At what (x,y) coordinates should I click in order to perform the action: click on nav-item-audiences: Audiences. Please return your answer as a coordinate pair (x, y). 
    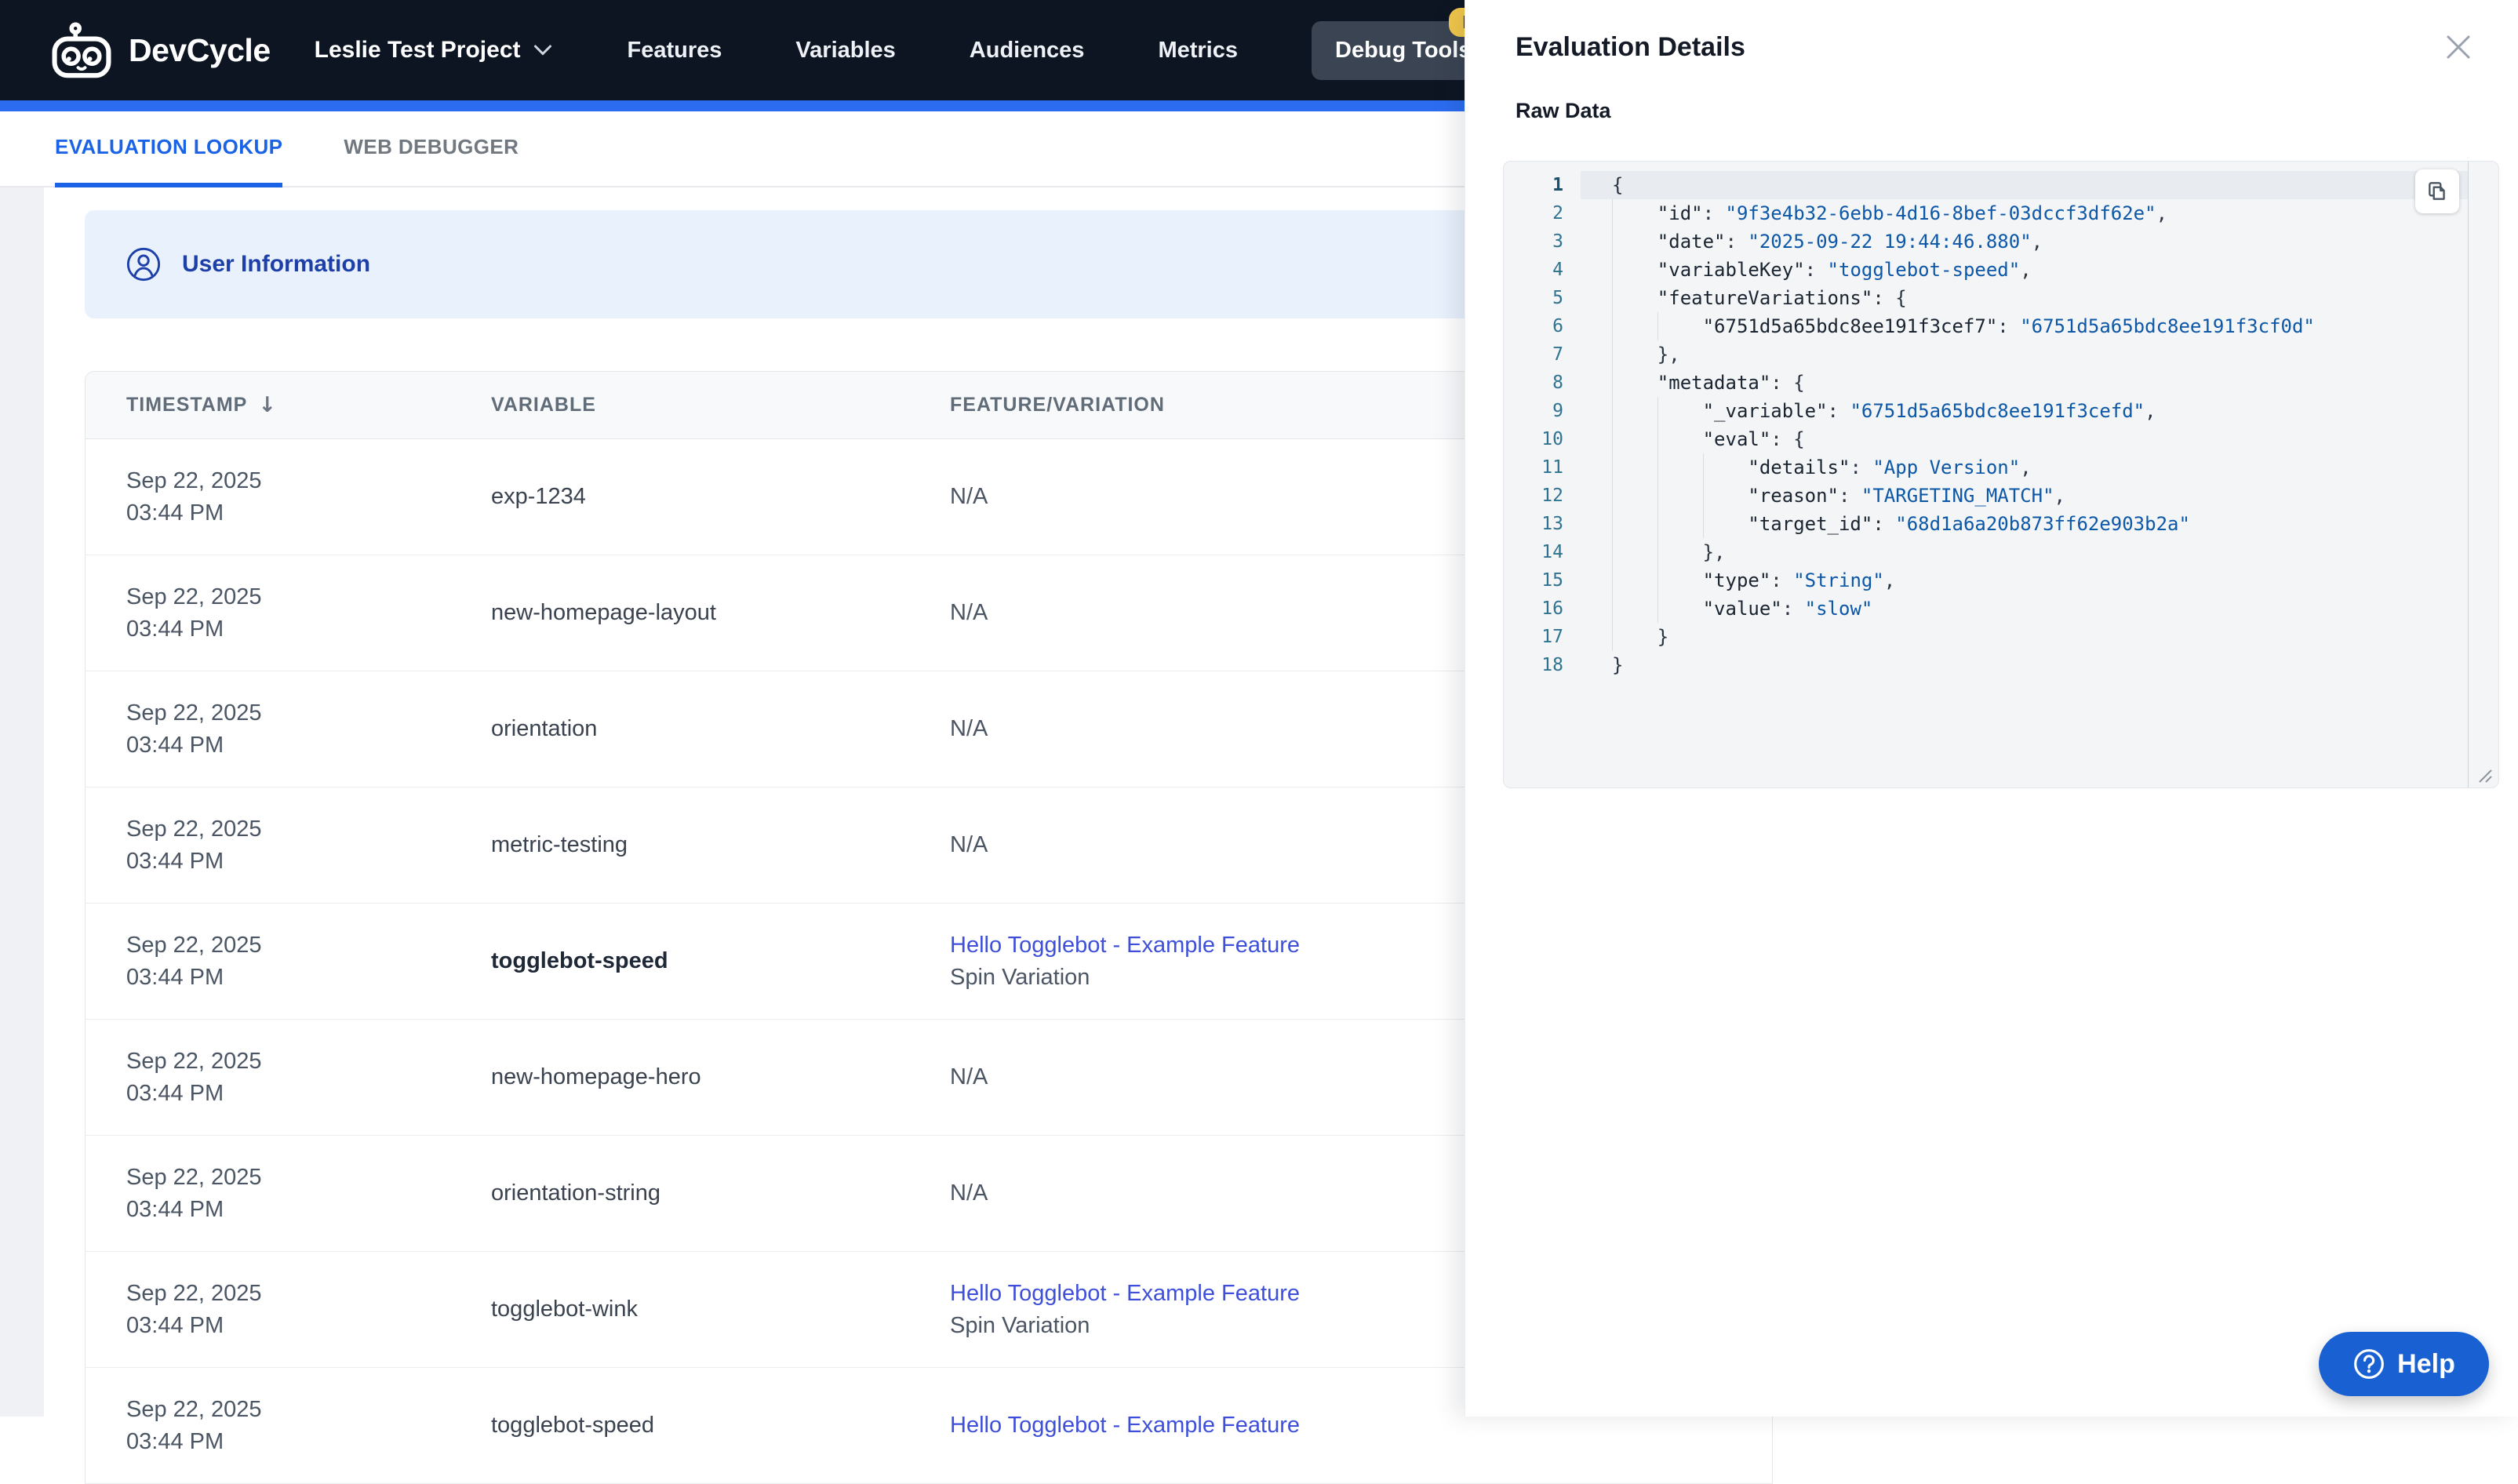
    Looking at the image, I should click on (1028, 51).